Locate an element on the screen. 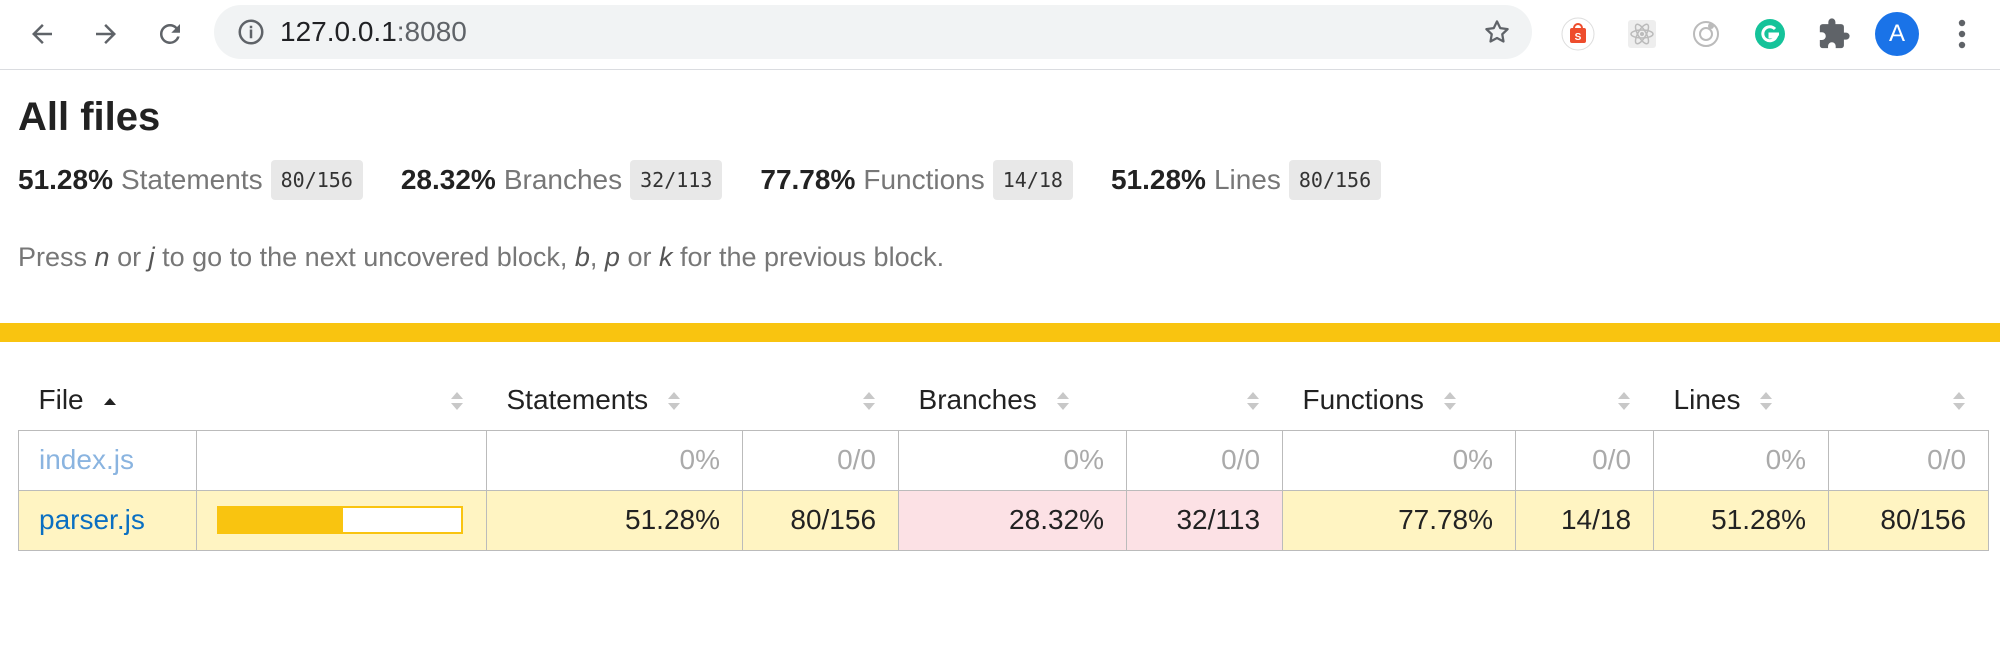 This screenshot has height=668, width=2000. info-icon is located at coordinates (251, 32).